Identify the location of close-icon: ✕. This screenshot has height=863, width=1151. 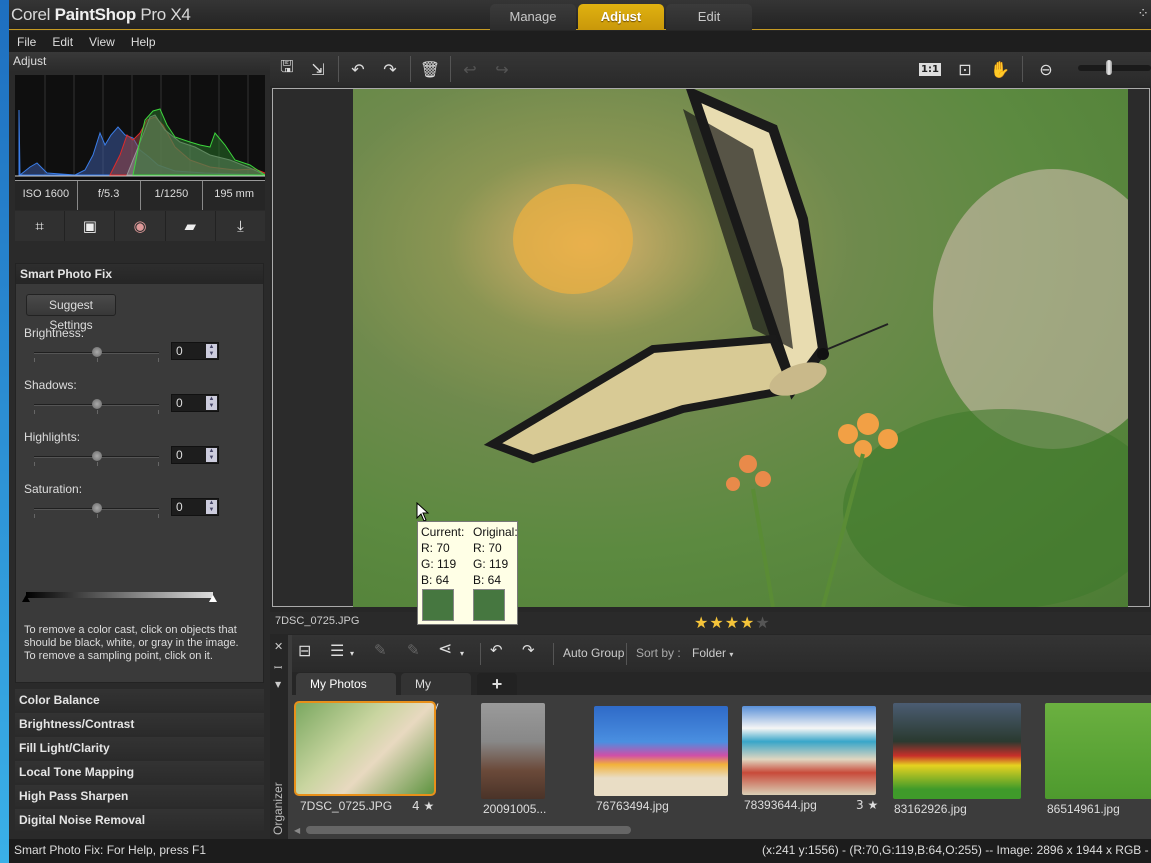
(278, 646).